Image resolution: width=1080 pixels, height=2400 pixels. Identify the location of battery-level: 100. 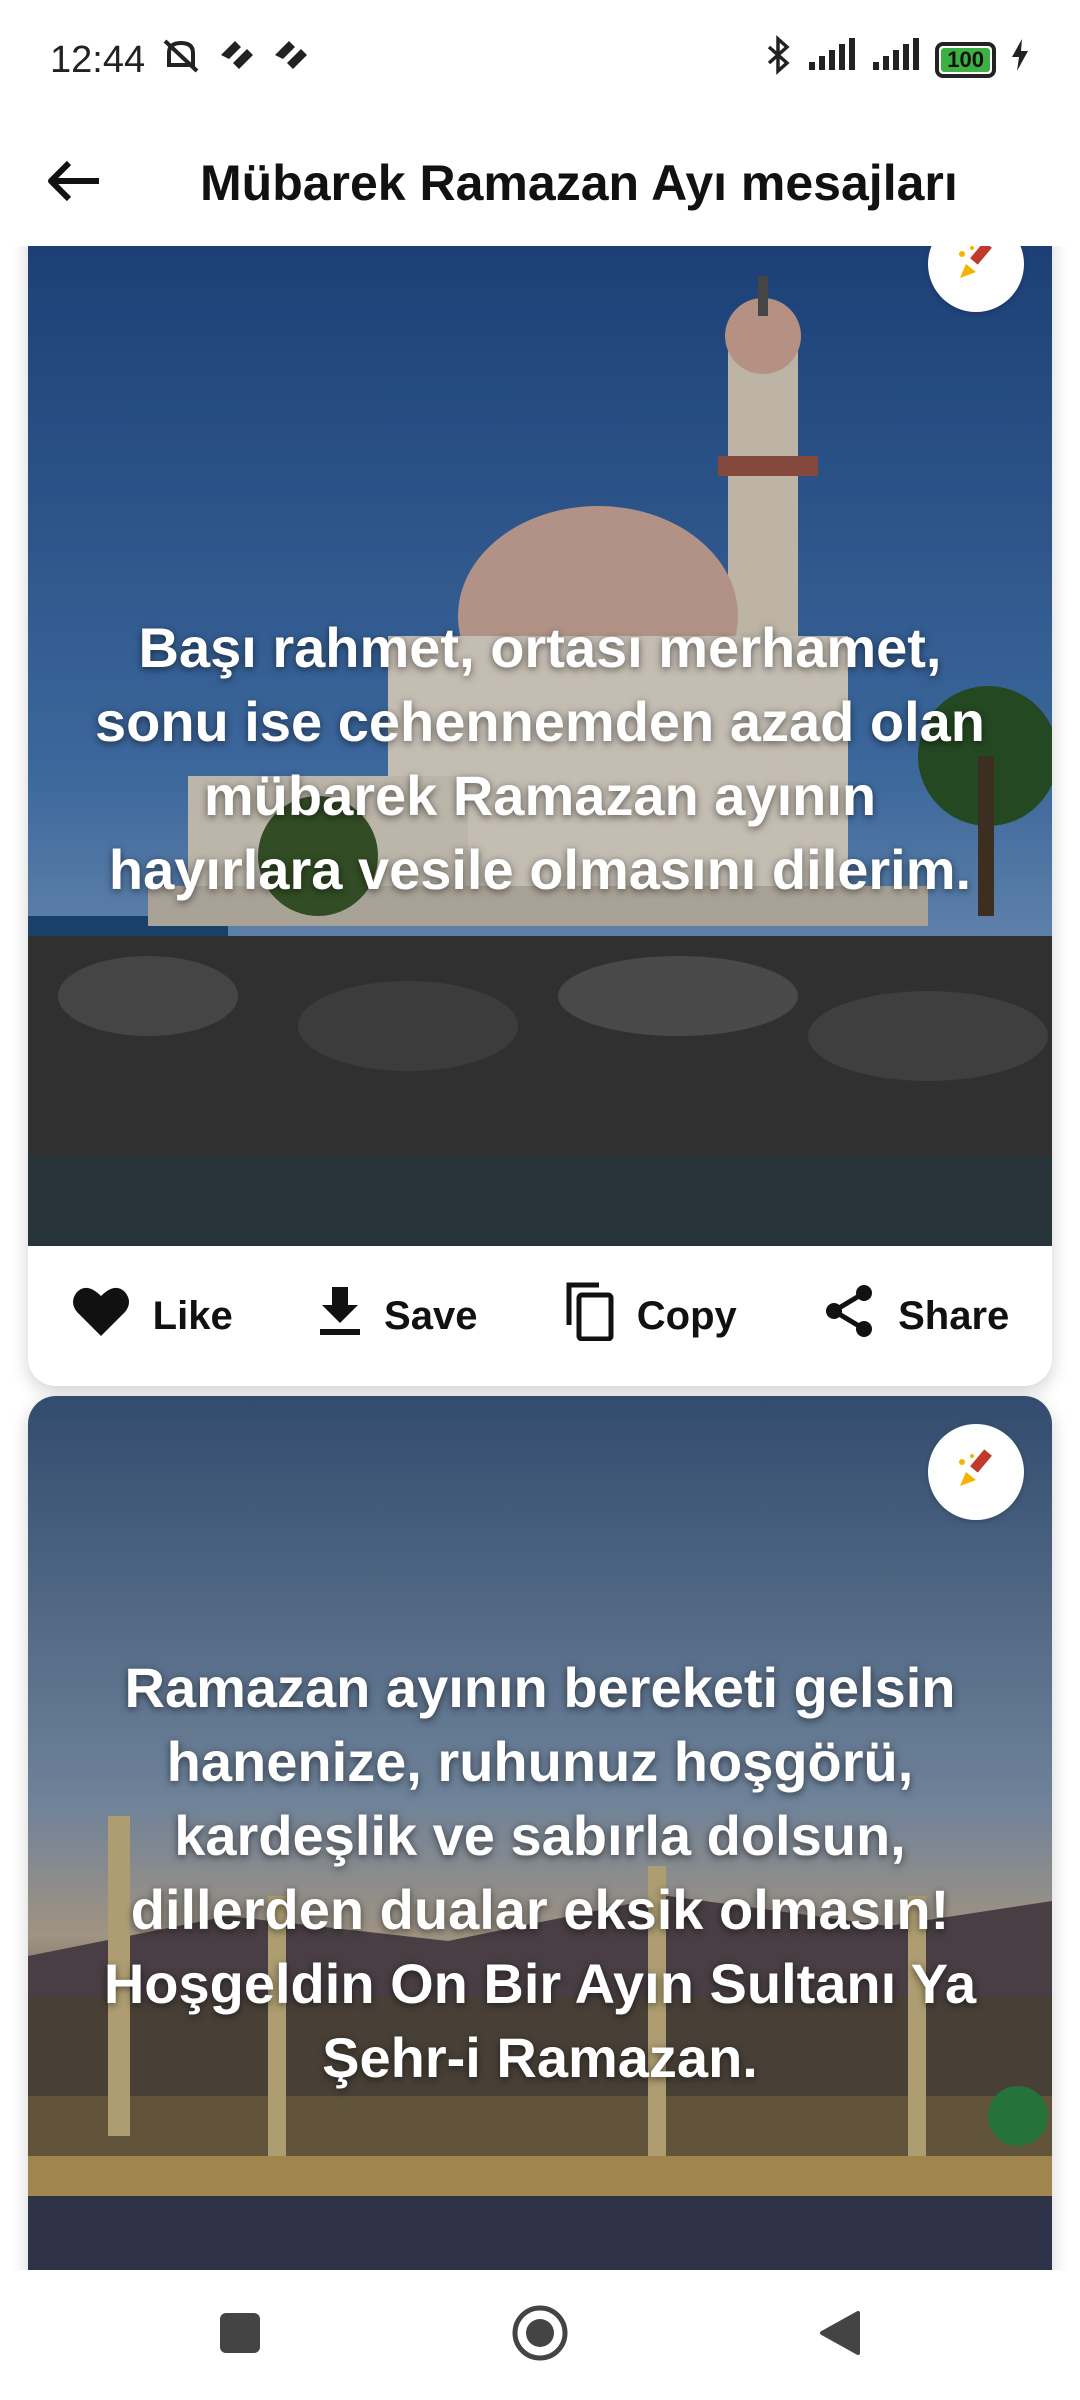
(965, 60).